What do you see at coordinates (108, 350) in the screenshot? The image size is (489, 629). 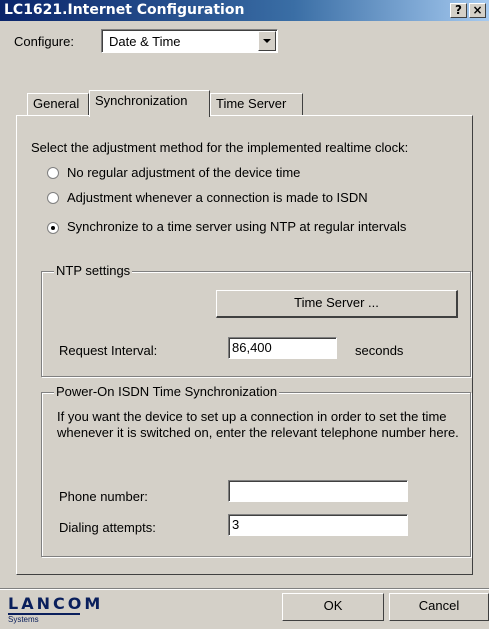 I see `request-interval-label: Request Interval:` at bounding box center [108, 350].